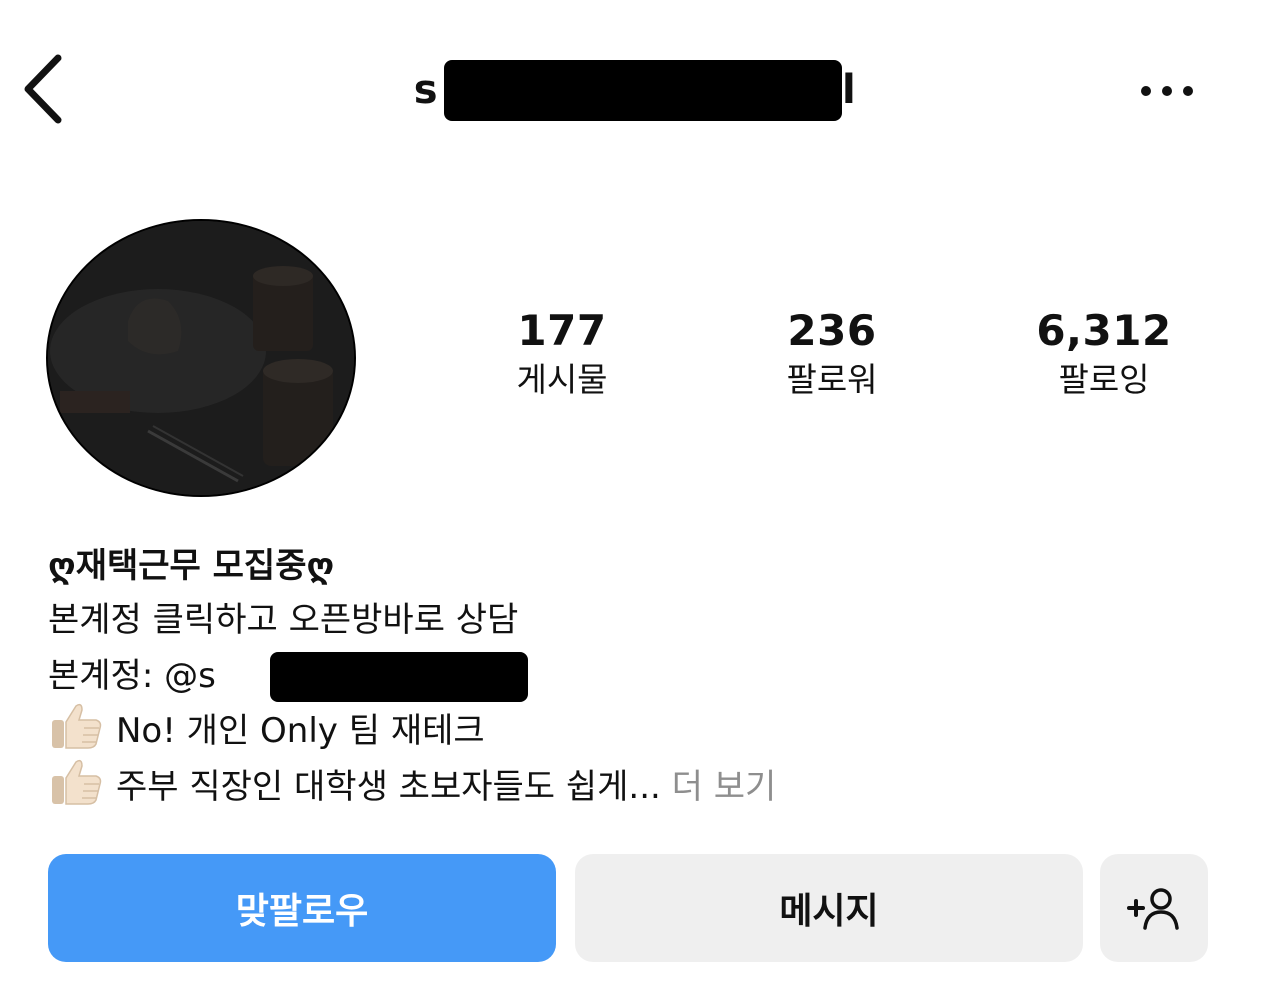 This screenshot has height=984, width=1270. What do you see at coordinates (1104, 330) in the screenshot?
I see `following-count: 6,312` at bounding box center [1104, 330].